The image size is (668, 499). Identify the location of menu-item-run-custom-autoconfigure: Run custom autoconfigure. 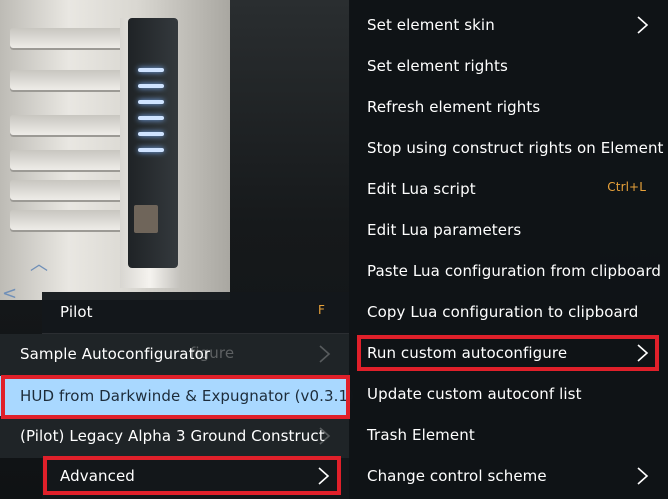
(508, 353).